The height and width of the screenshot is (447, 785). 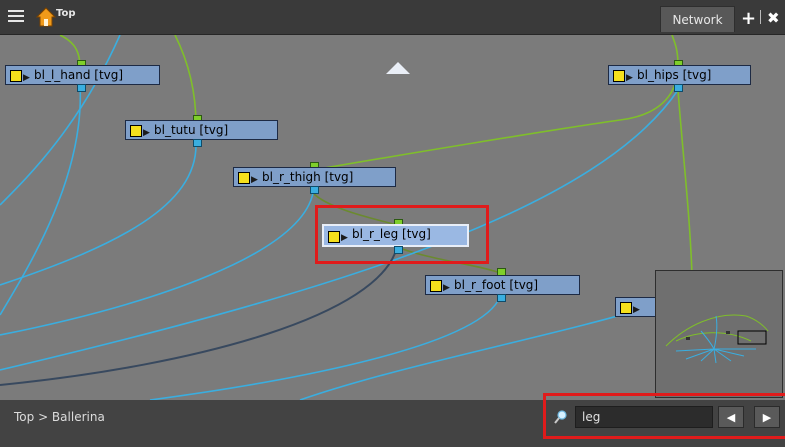 I want to click on close-view-button: ✖, so click(x=773, y=18).